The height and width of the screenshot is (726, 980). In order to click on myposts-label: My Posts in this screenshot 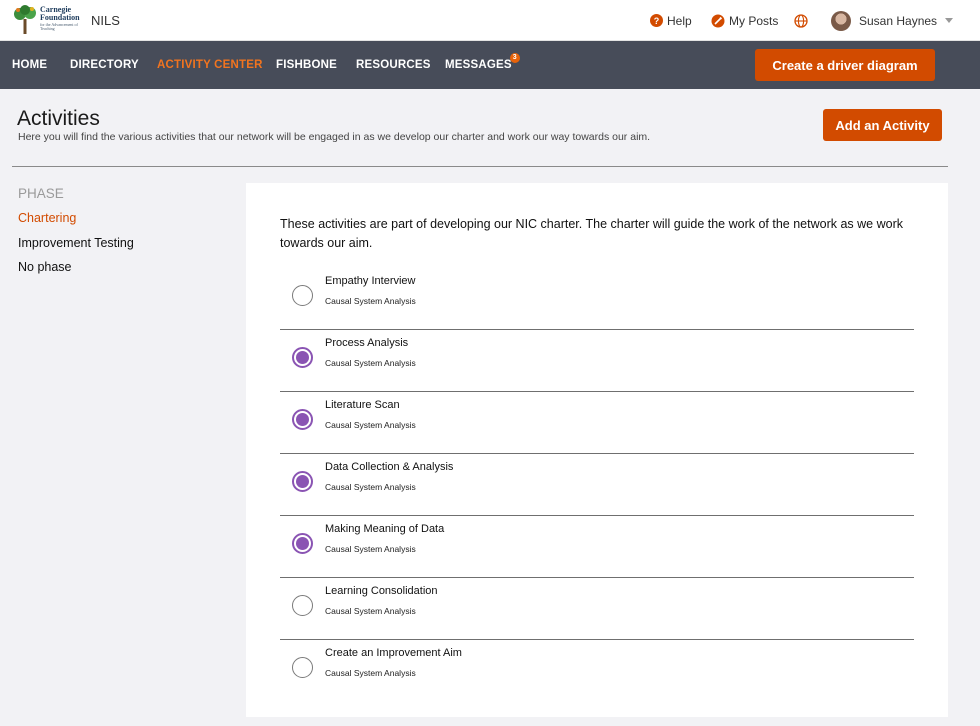, I will do `click(754, 20)`.